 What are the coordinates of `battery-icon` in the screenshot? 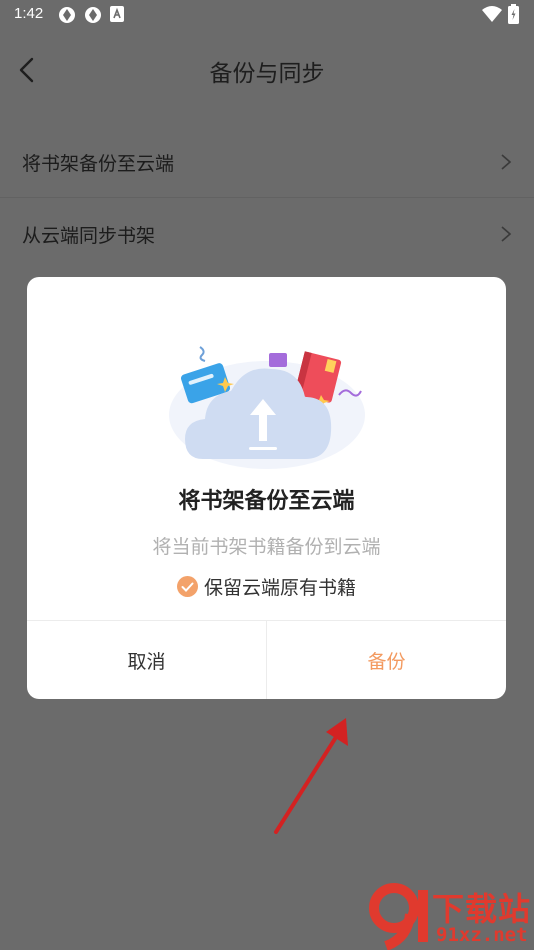 It's located at (513, 14).